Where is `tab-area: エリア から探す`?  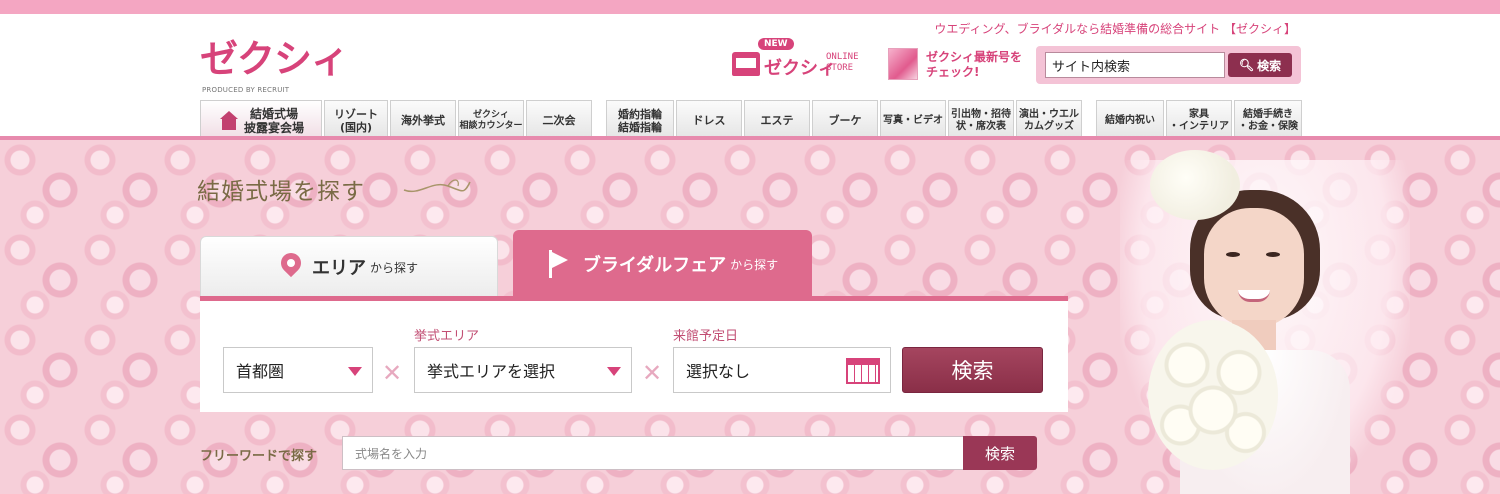 tab-area: エリア から探す is located at coordinates (349, 267).